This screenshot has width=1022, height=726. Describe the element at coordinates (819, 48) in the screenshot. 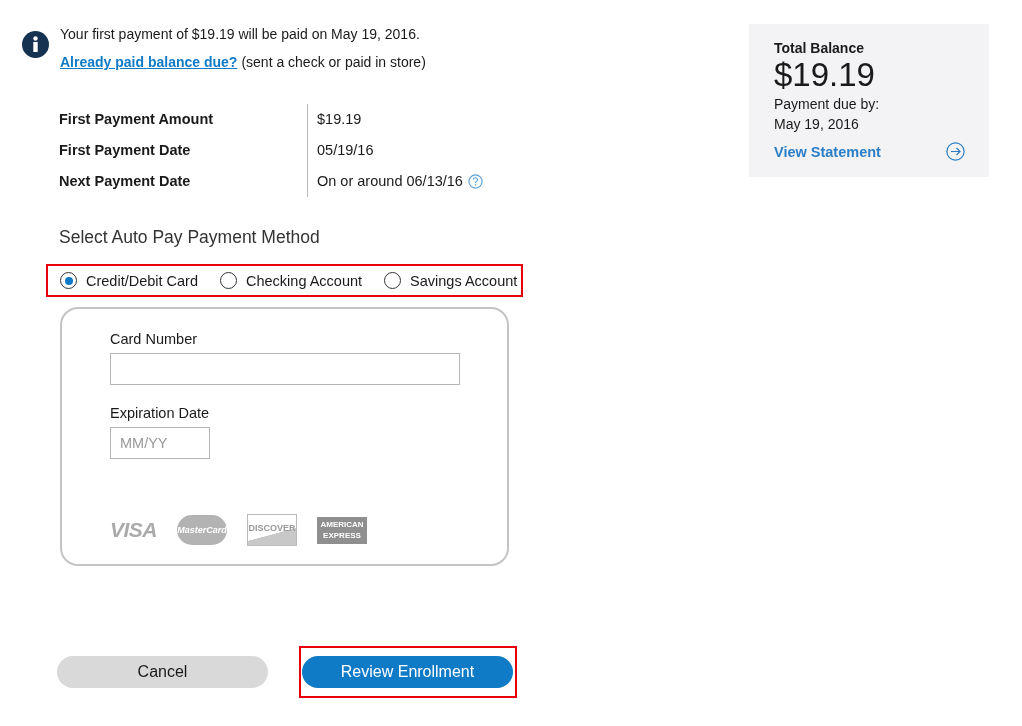

I see `balance-title: Total Balance` at that location.